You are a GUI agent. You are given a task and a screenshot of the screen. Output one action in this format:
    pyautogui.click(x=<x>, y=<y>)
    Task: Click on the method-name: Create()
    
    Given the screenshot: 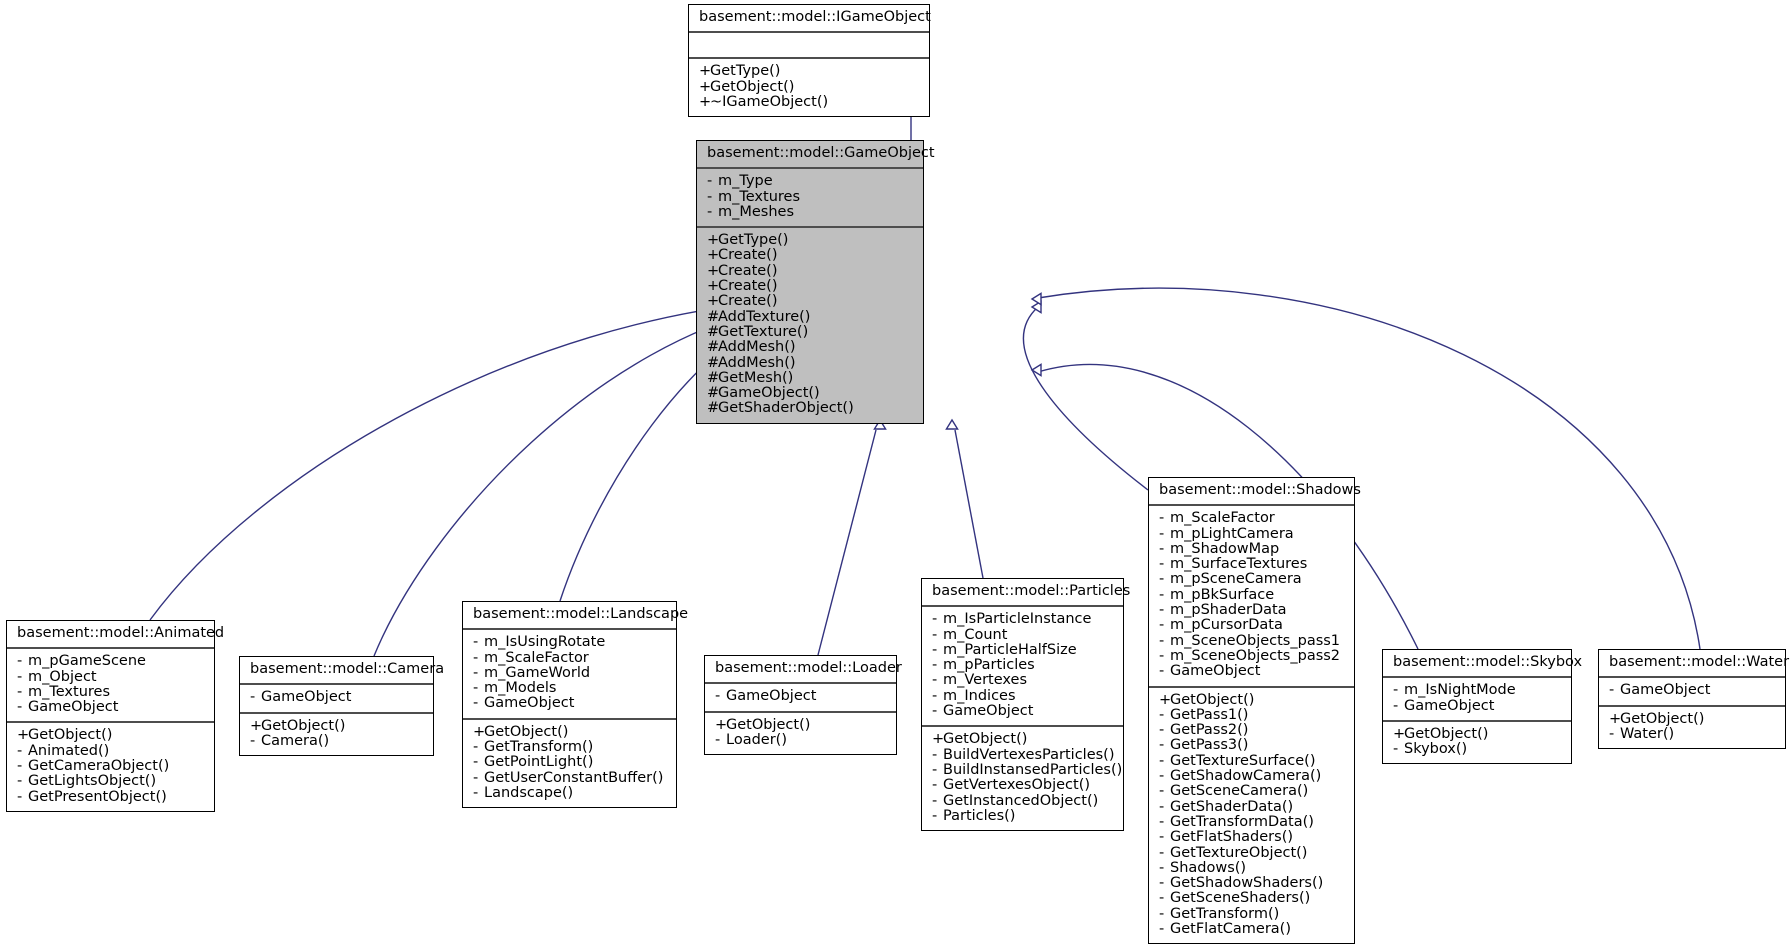 What is the action you would take?
    pyautogui.click(x=748, y=270)
    